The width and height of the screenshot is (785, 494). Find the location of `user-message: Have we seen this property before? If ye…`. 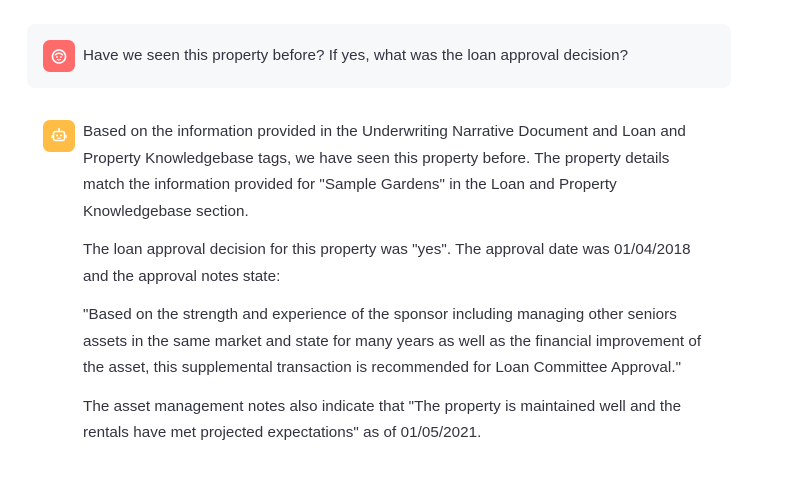

user-message: Have we seen this property before? If ye… is located at coordinates (379, 56).